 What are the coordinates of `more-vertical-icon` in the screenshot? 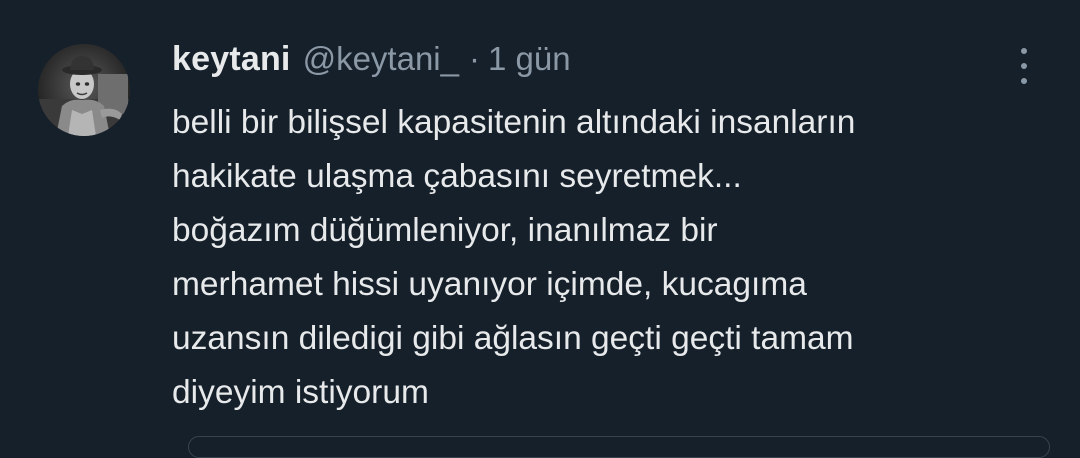 It's located at (1024, 66).